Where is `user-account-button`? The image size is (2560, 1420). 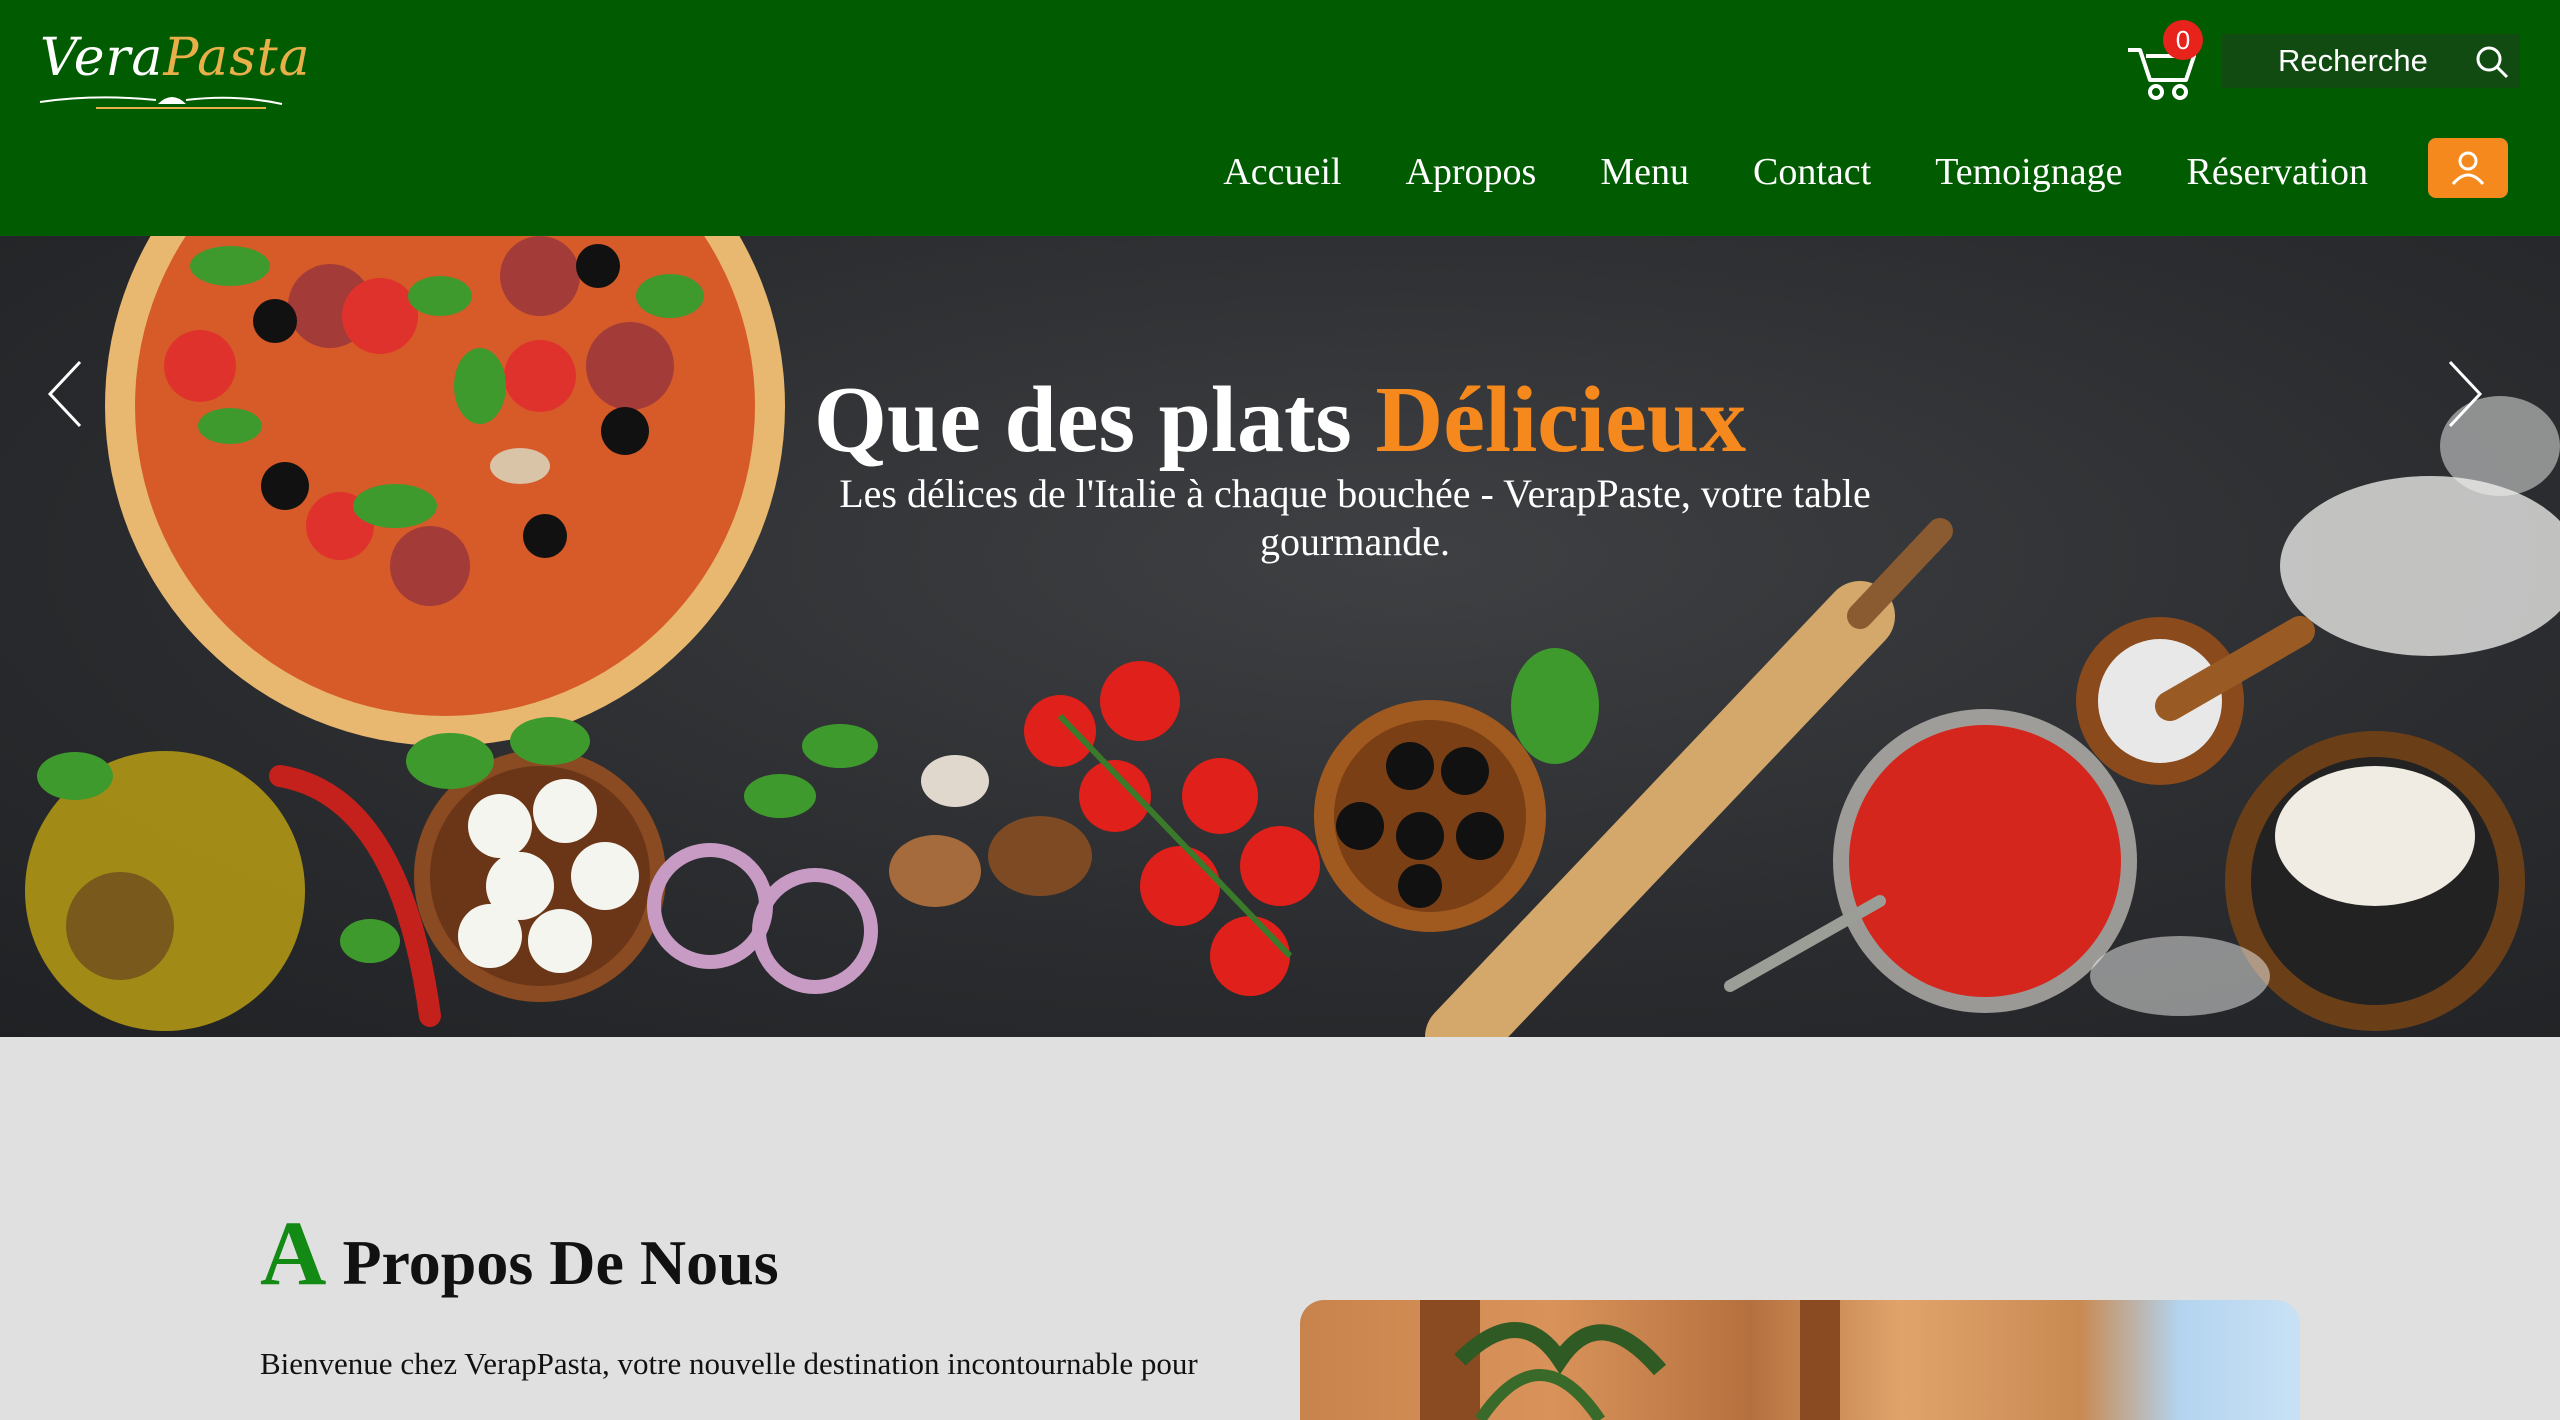 user-account-button is located at coordinates (2468, 168).